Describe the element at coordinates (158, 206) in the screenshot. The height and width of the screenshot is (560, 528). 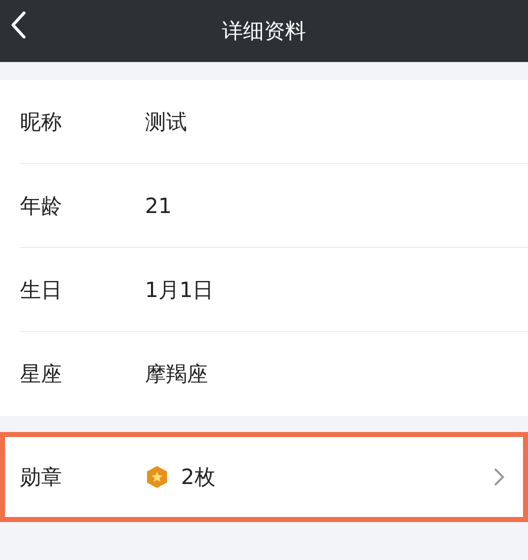
I see `field-value: 21` at that location.